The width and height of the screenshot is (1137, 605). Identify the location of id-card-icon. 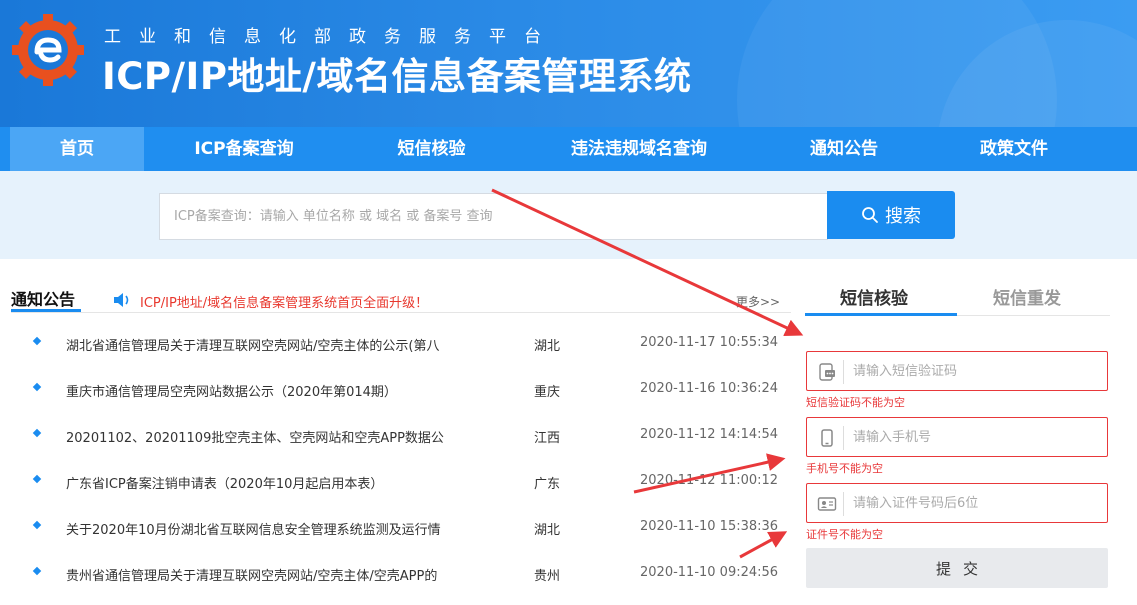
(827, 504).